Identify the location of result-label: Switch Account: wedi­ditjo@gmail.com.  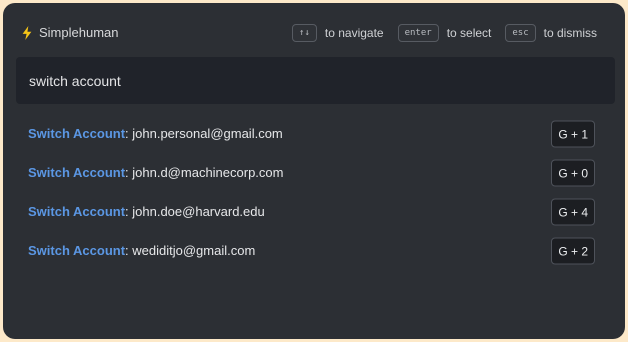
(141, 250).